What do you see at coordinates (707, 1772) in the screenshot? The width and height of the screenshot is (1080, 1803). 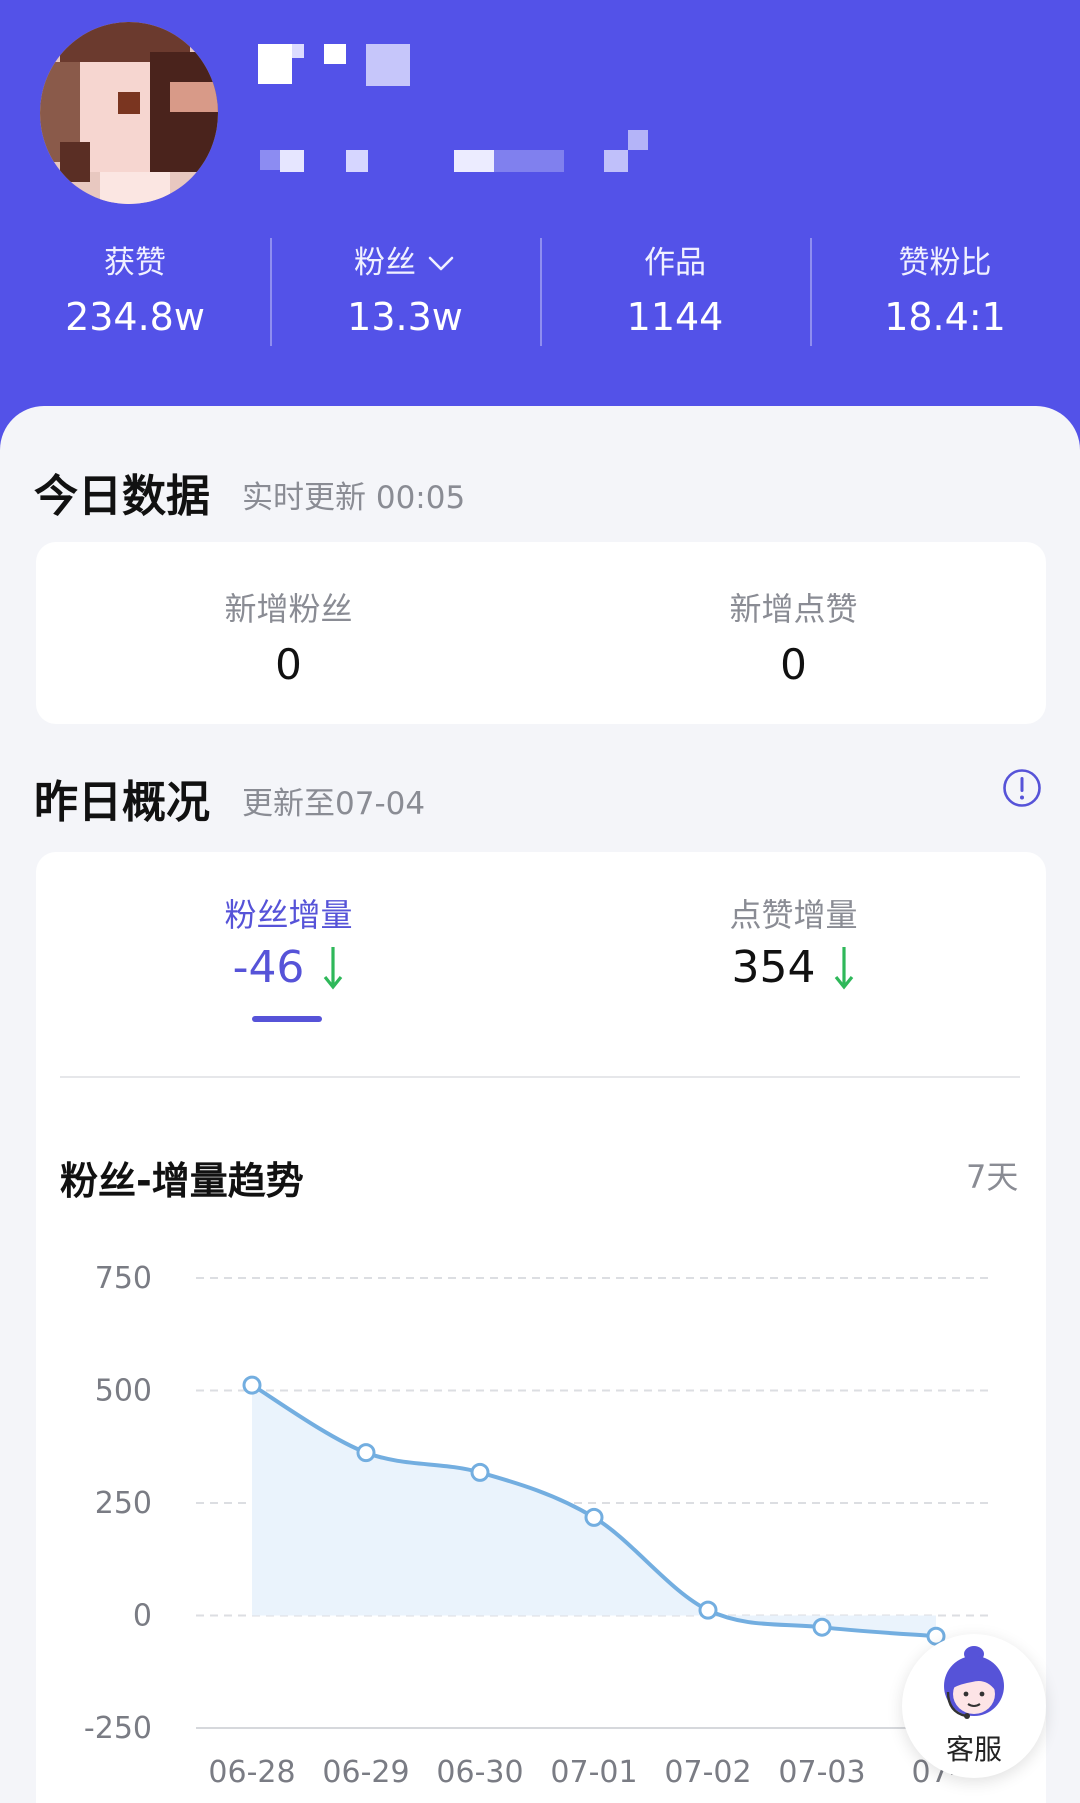 I see `x-tick-label: 07-02` at bounding box center [707, 1772].